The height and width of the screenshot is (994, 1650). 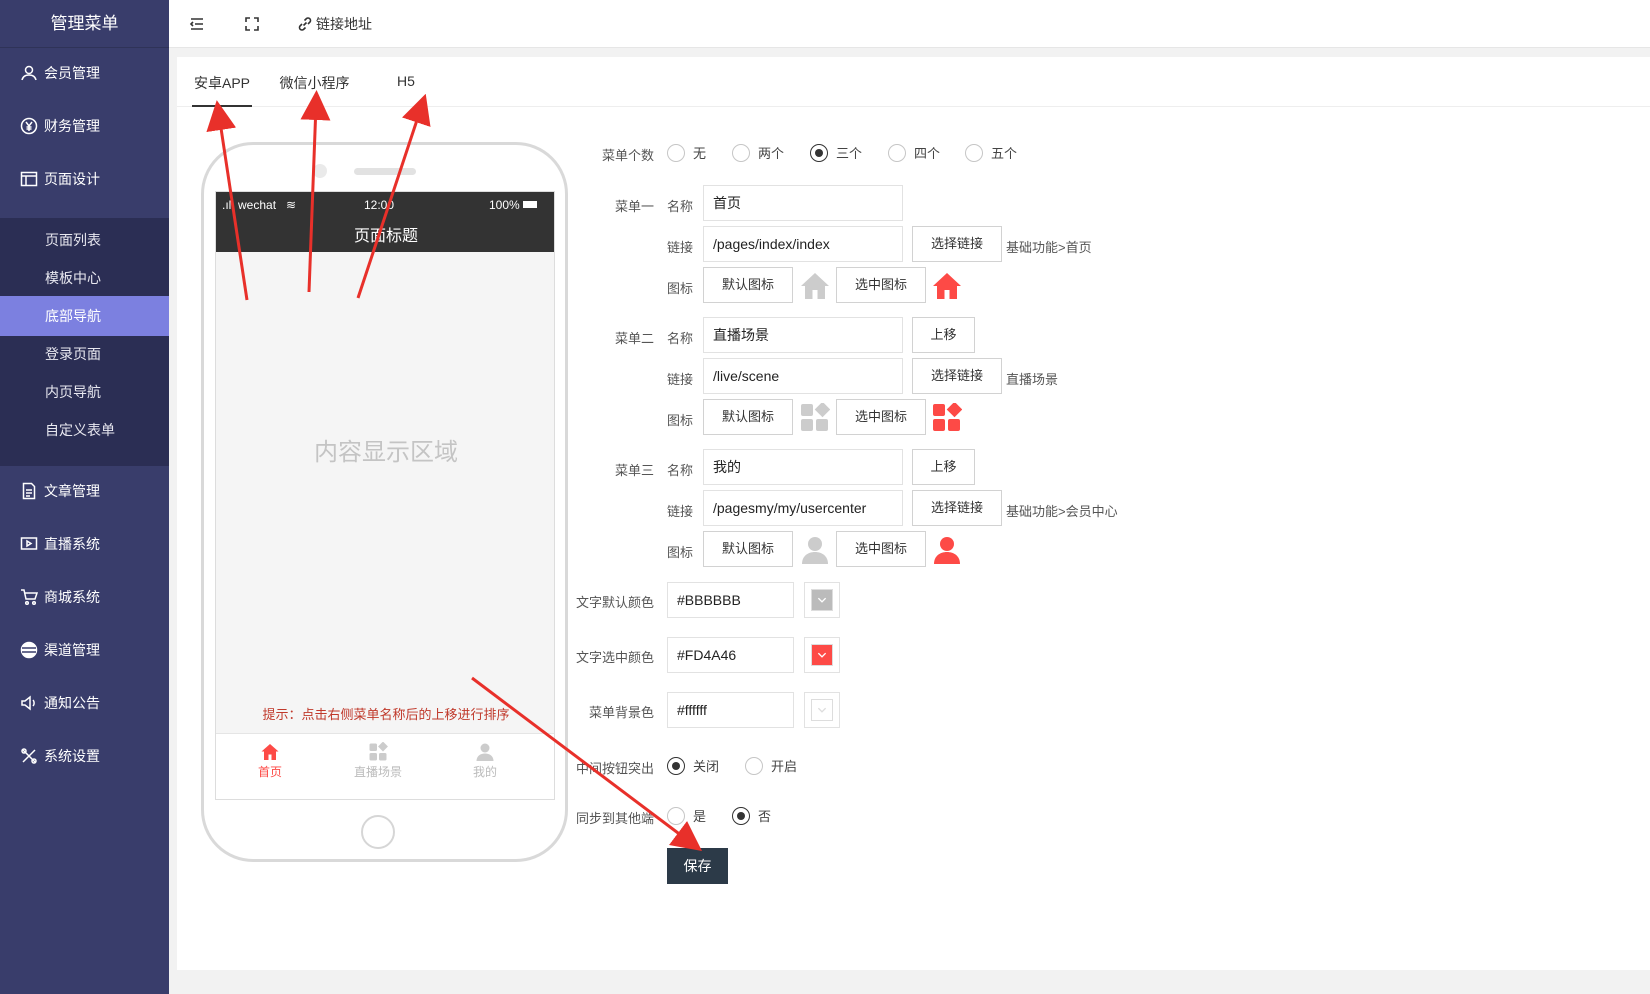 What do you see at coordinates (822, 655) in the screenshot?
I see `text-selected-color-picker` at bounding box center [822, 655].